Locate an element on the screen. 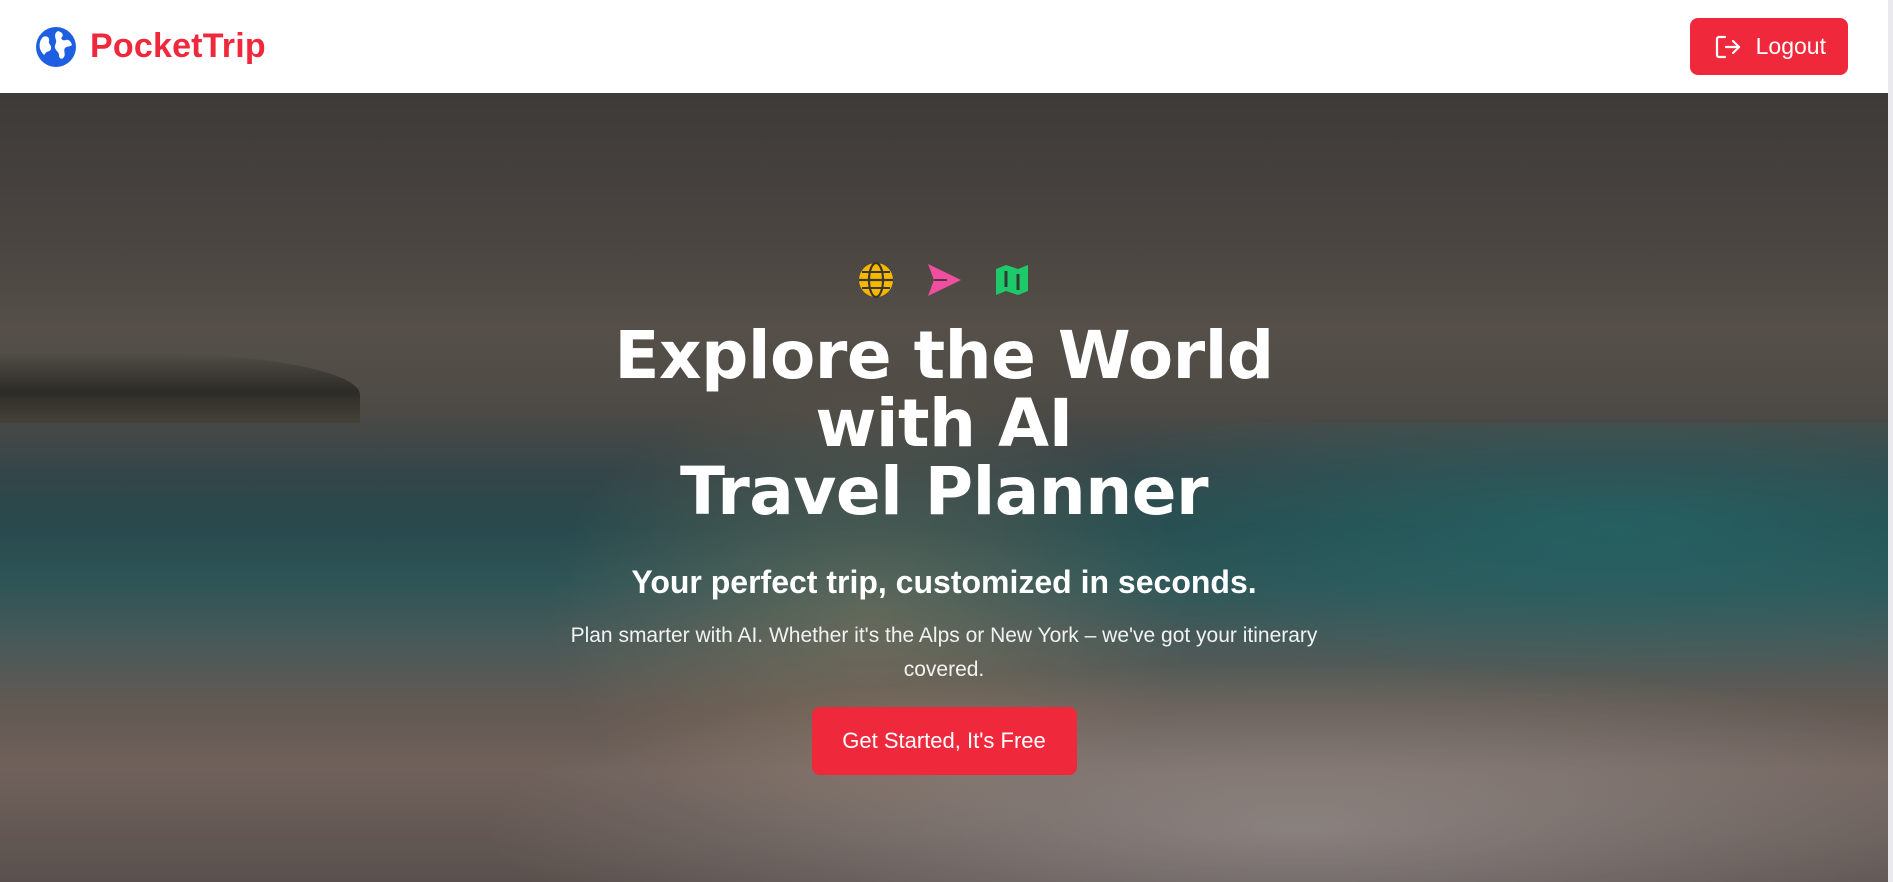 This screenshot has width=1893, height=882. logout-icon is located at coordinates (1727, 46).